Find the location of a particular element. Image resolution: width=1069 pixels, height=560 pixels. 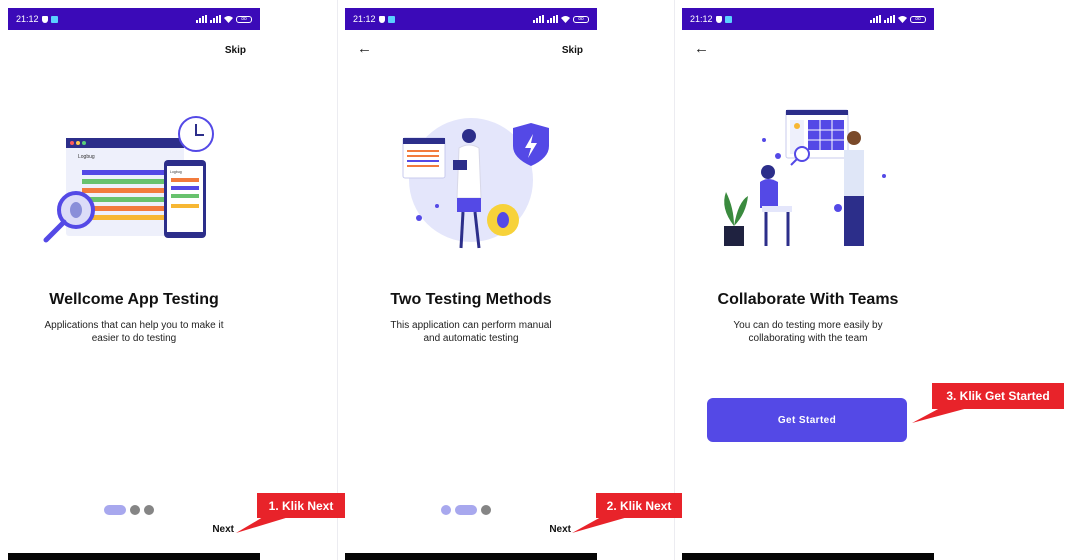

callout-label: 1. Klik Next is located at coordinates (301, 505).